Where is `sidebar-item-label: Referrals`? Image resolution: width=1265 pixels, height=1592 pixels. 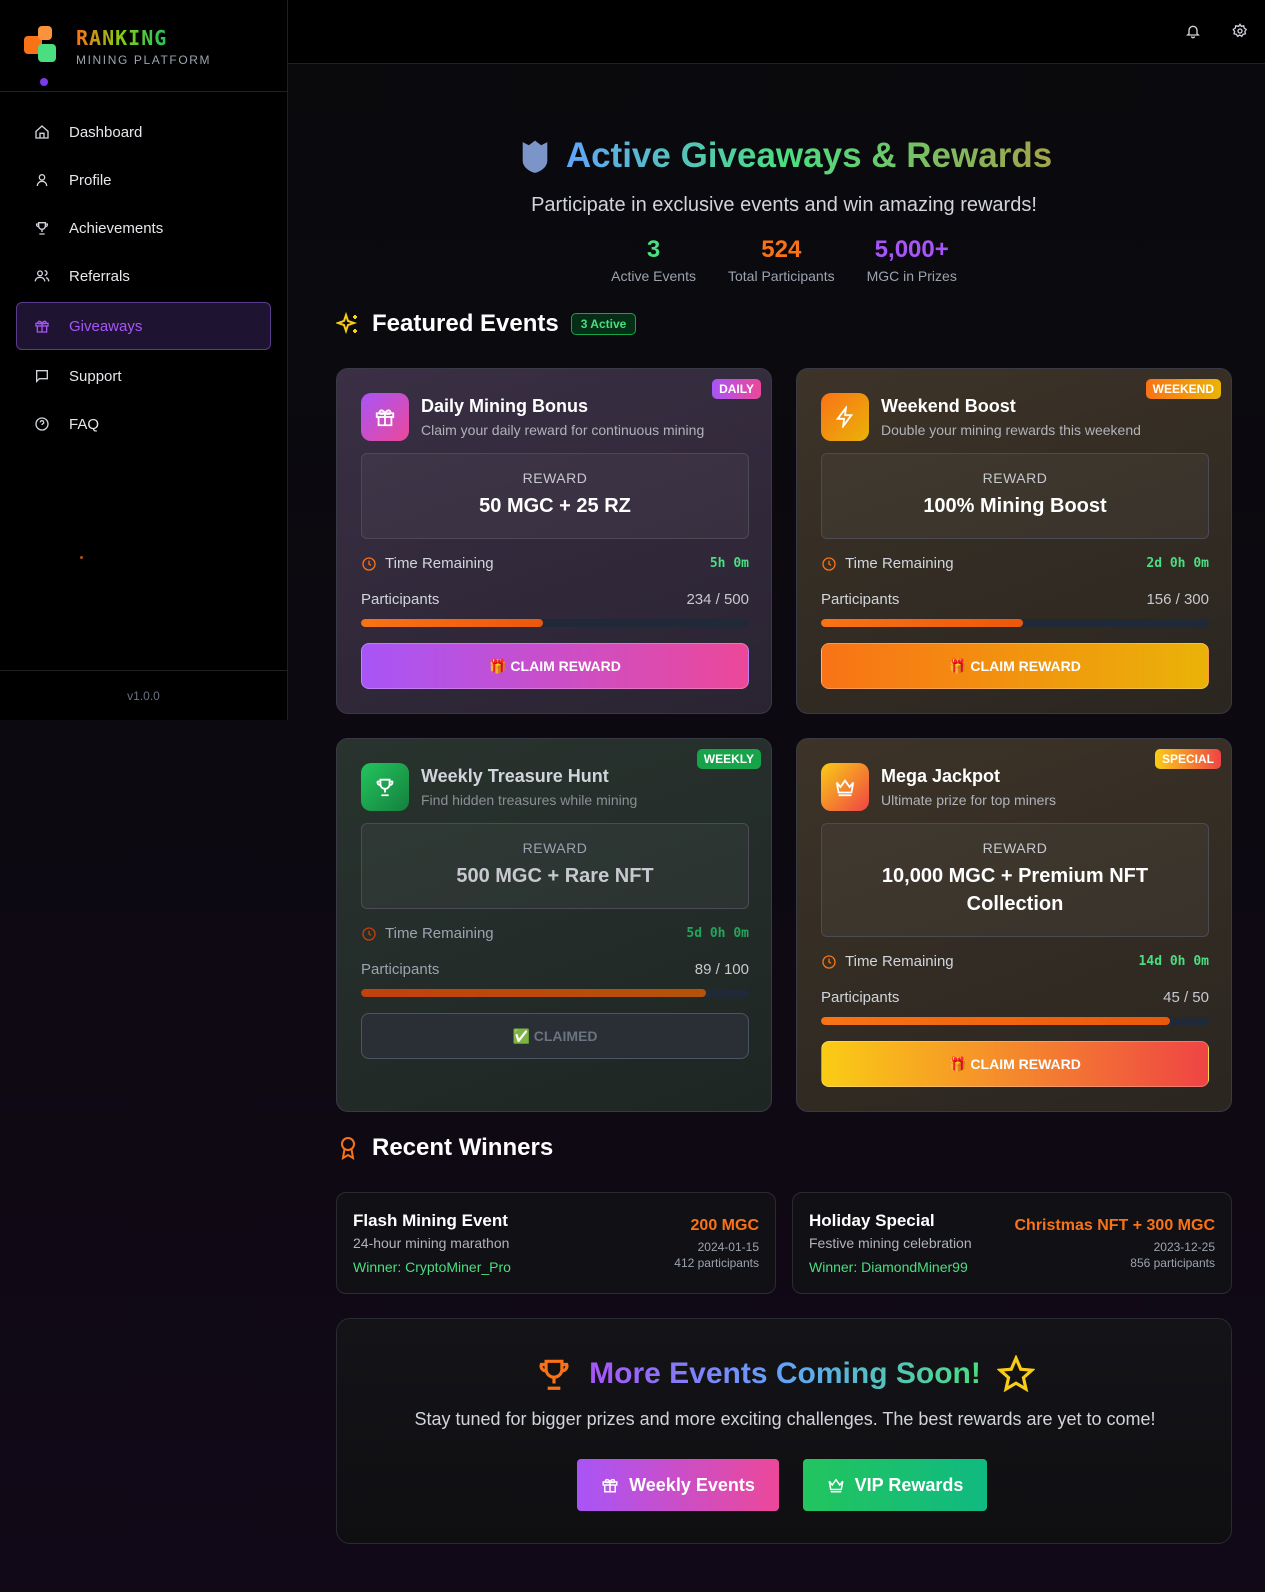 sidebar-item-label: Referrals is located at coordinates (99, 276).